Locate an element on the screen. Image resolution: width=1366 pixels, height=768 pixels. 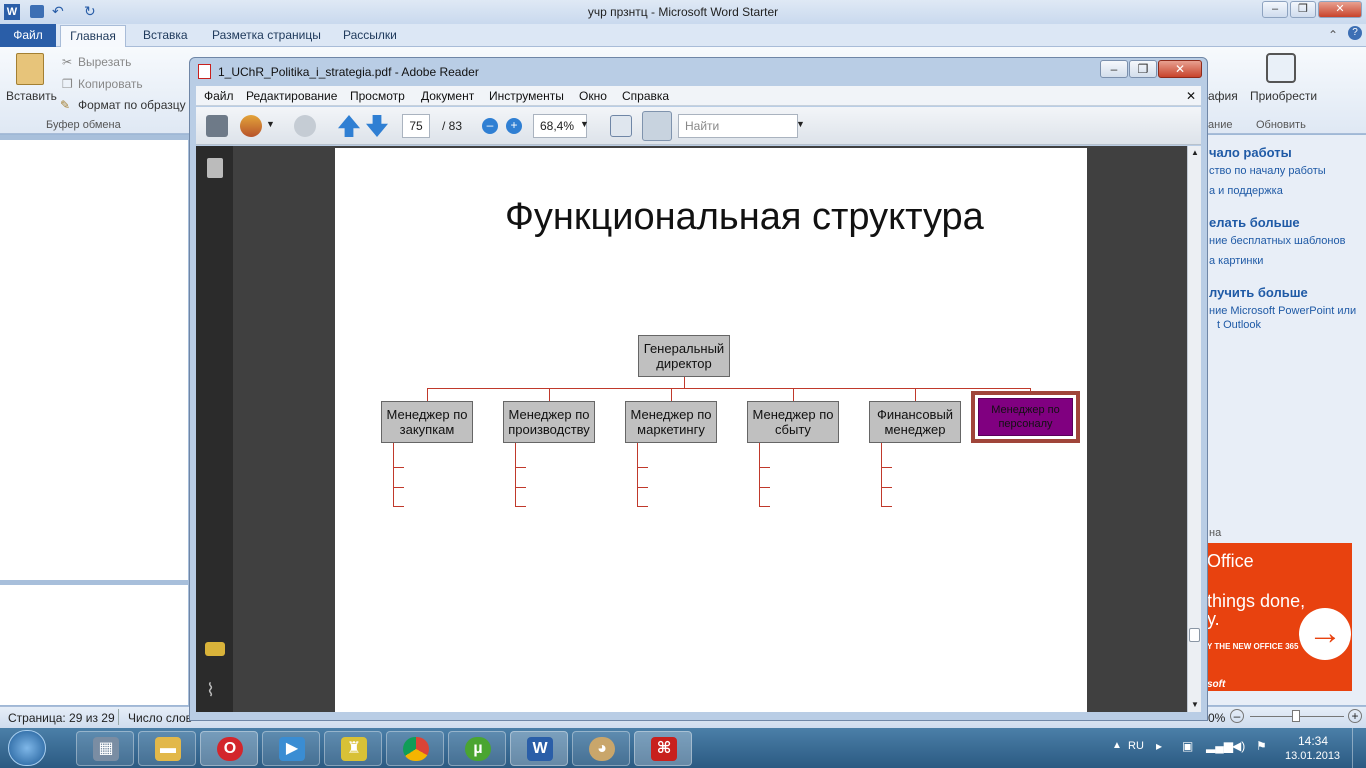
folder-icon: ▬ is located at coordinates (168, 749).